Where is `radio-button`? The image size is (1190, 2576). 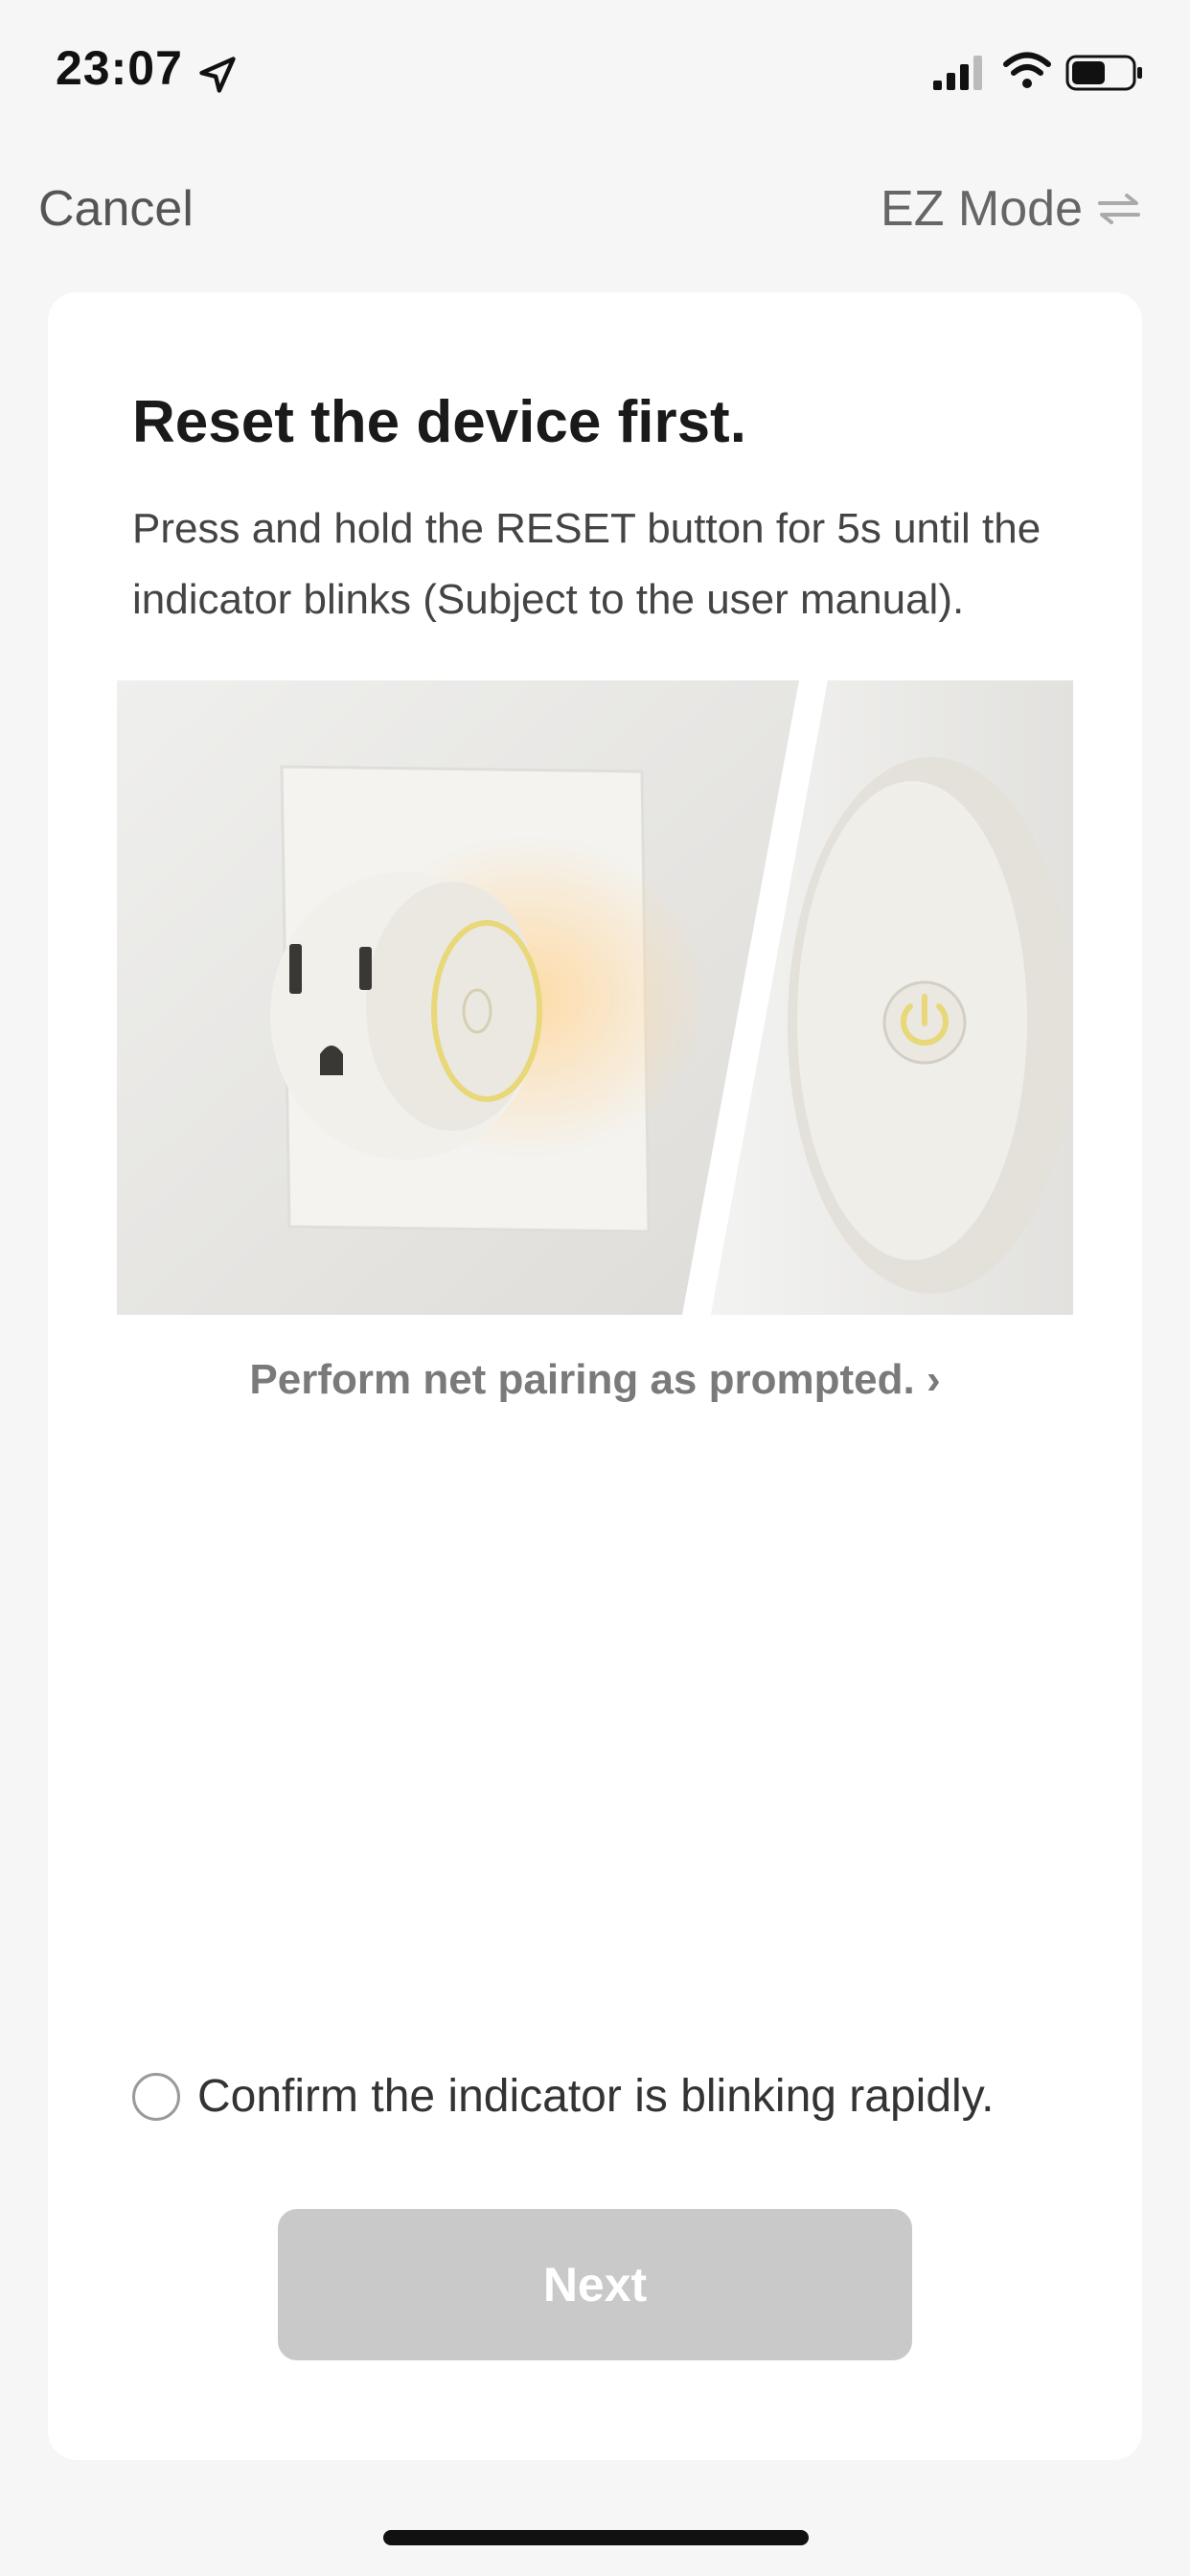 radio-button is located at coordinates (156, 2096).